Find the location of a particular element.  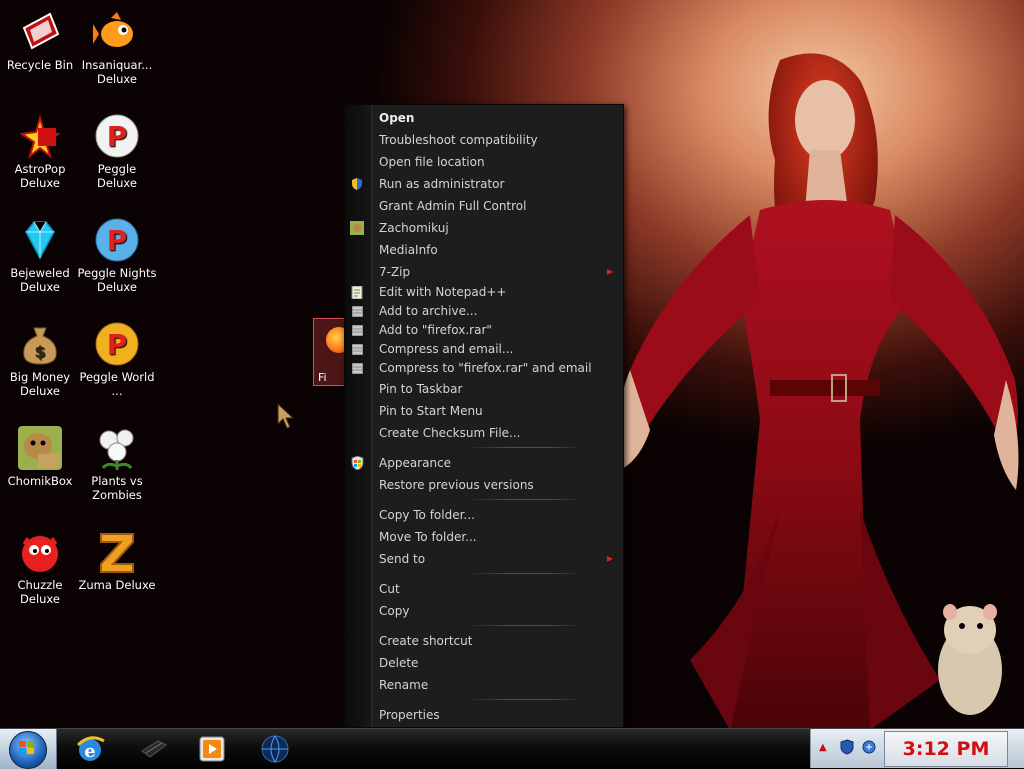

menu-item-pin-to-start-menu: Pin to Start Menu is located at coordinates (484, 411).